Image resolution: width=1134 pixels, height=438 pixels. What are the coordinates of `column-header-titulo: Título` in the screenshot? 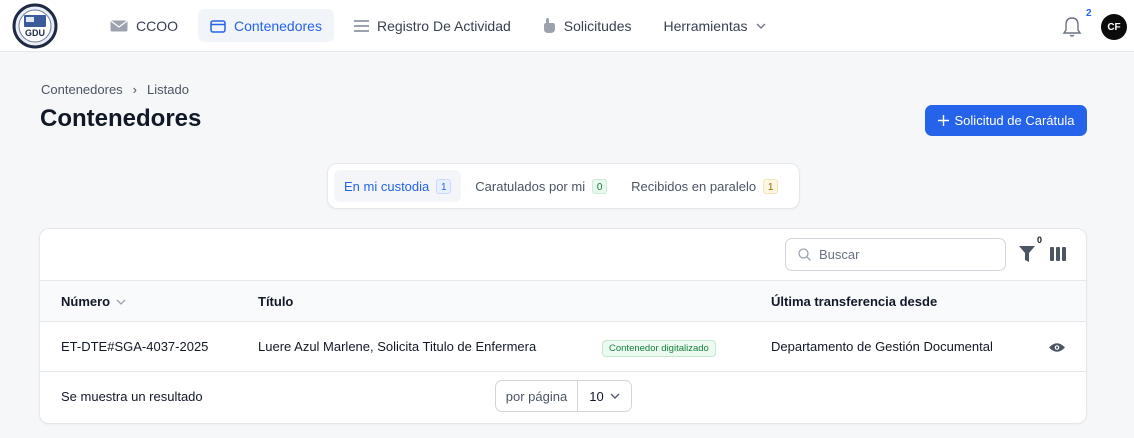 It's located at (275, 301).